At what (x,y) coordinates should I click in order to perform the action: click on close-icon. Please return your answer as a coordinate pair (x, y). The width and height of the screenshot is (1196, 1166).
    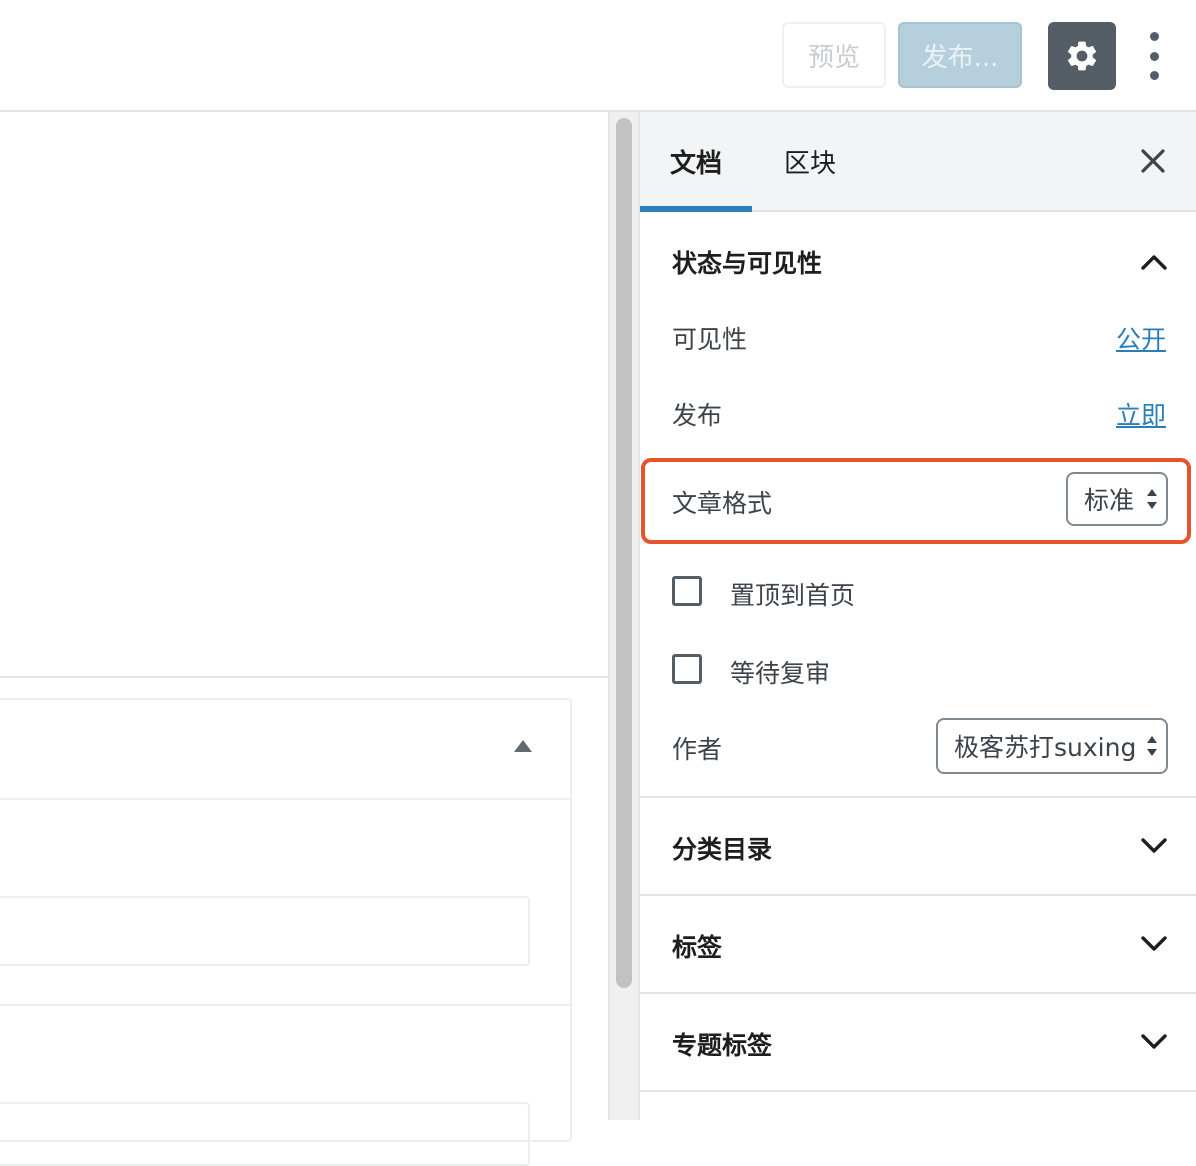
    Looking at the image, I should click on (1153, 161).